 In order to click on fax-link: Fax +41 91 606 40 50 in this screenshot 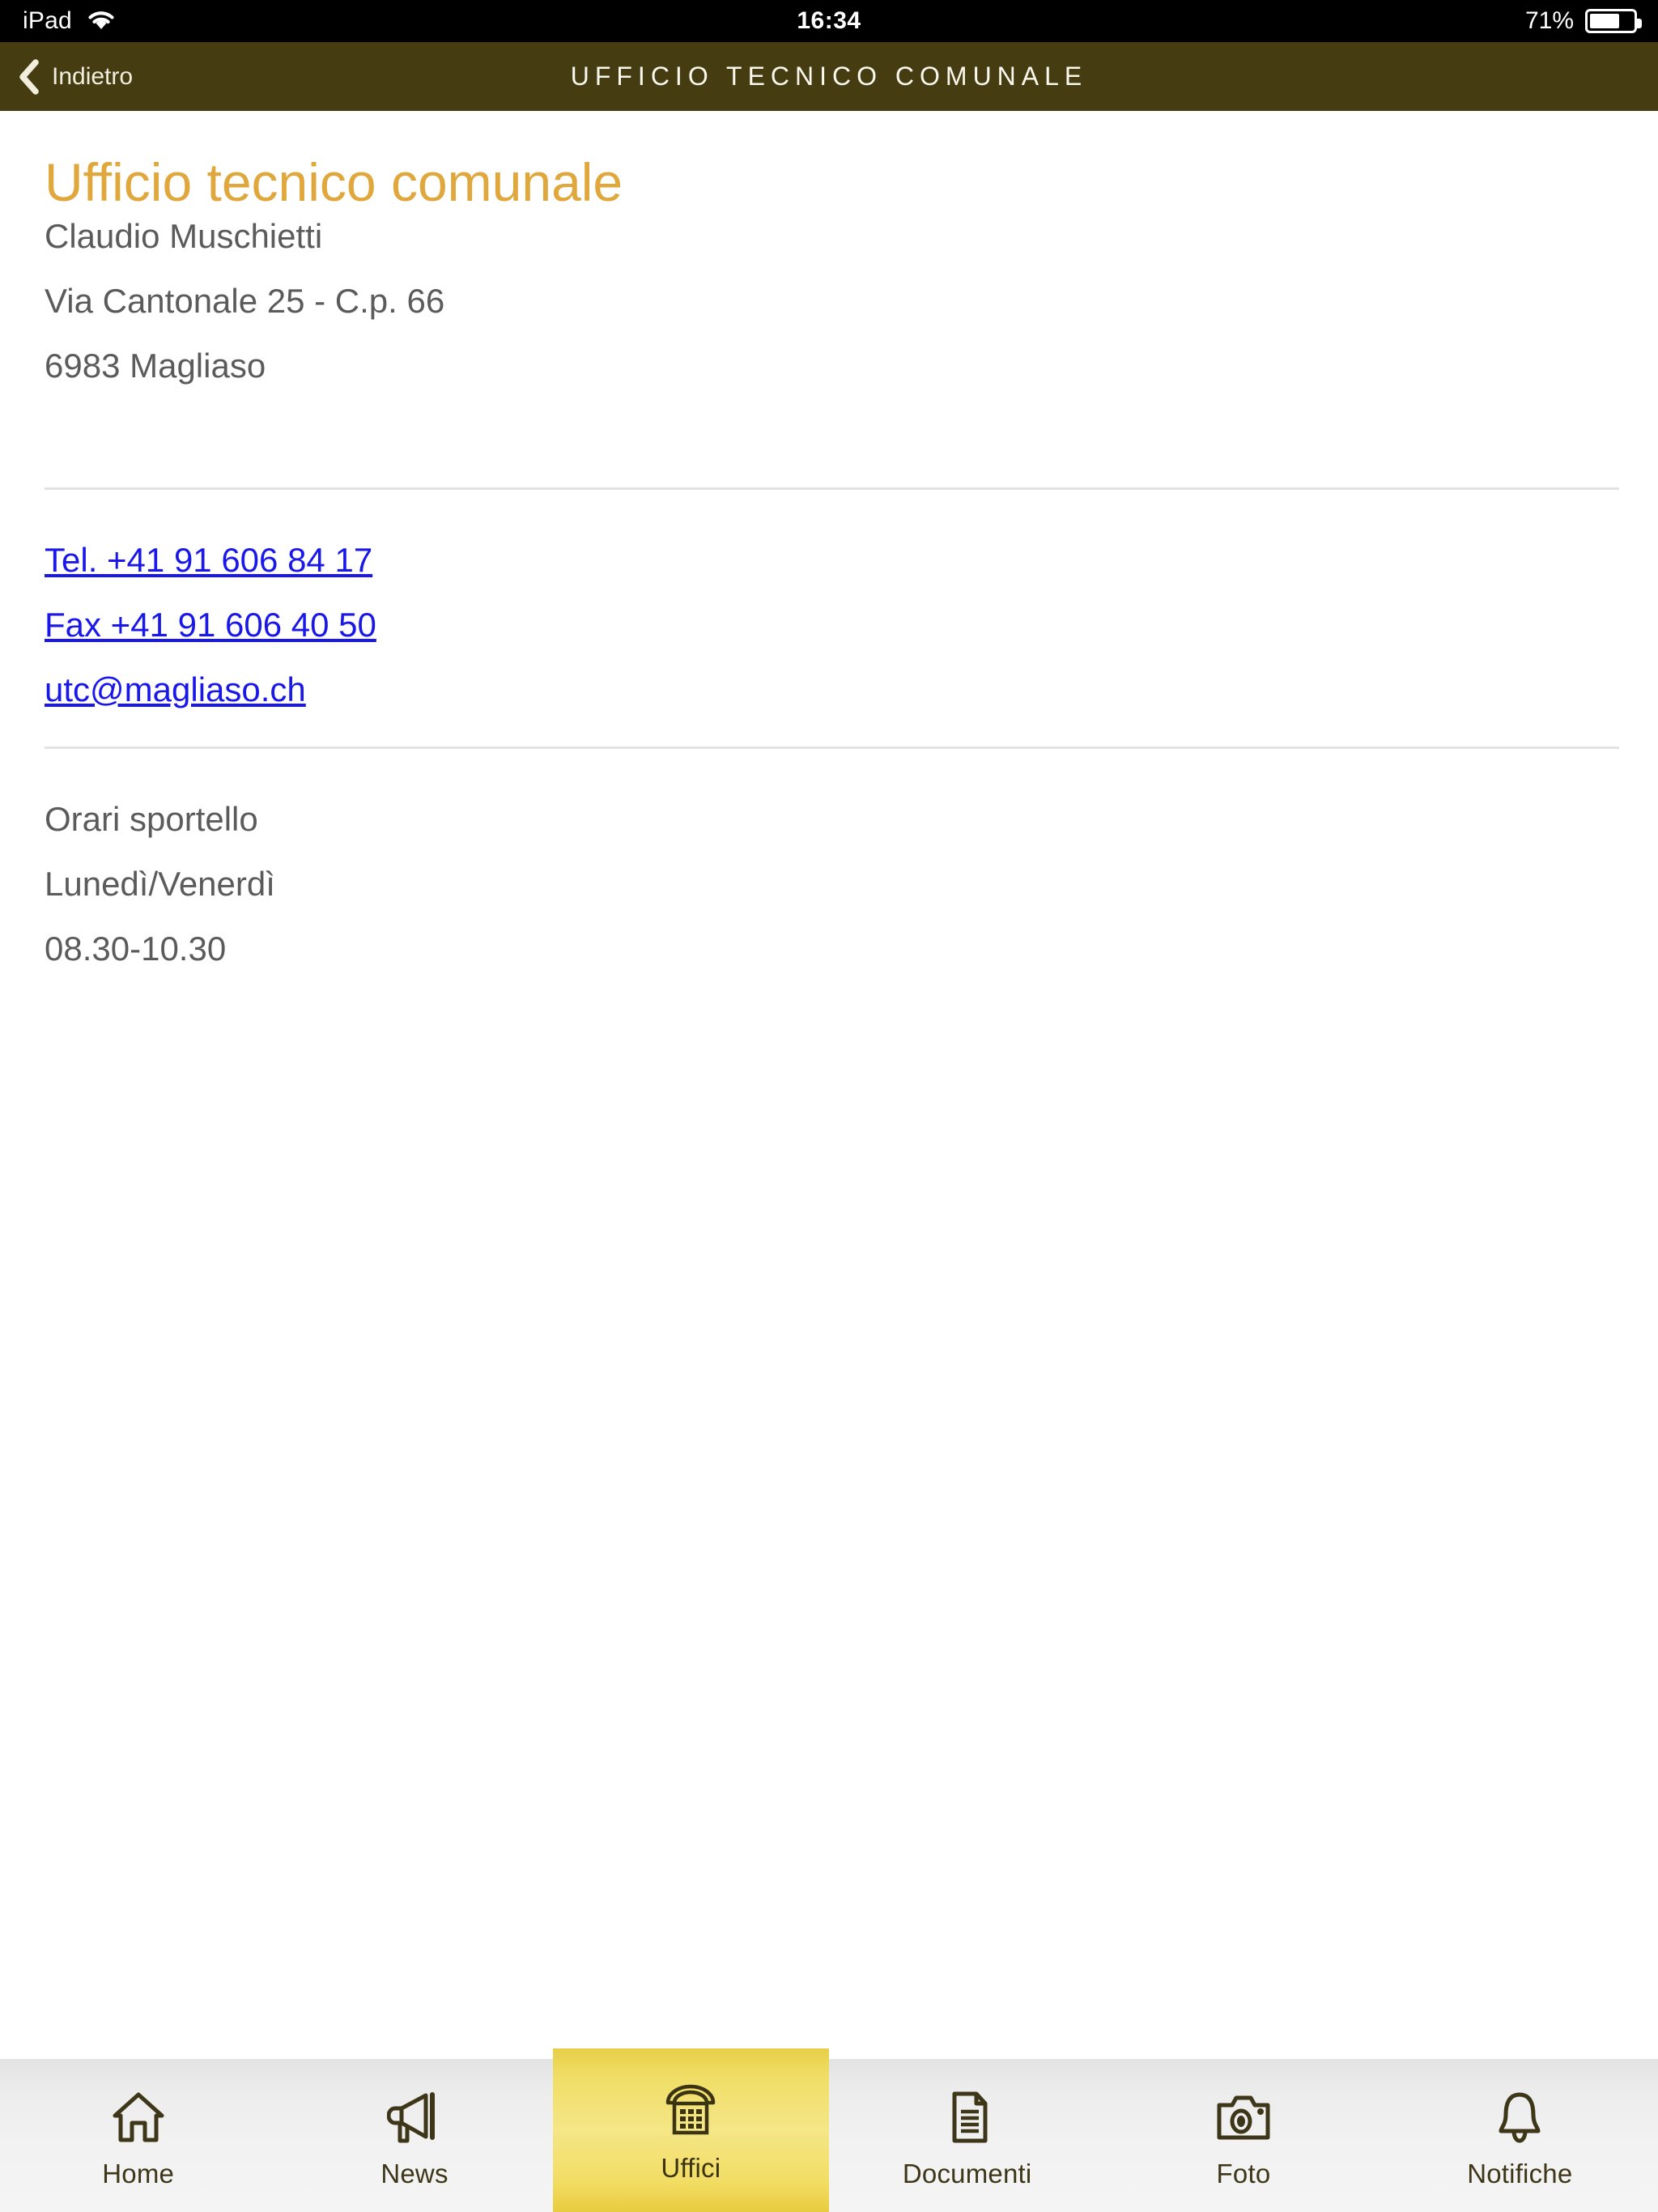, I will do `click(210, 625)`.